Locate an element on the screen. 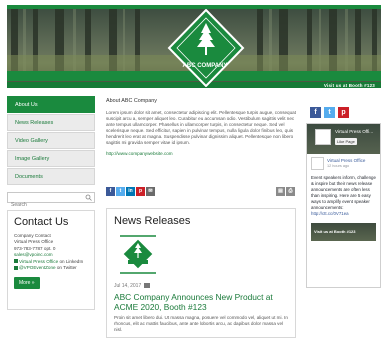 The height and width of the screenshot is (338, 388). like-page-button: Like Page is located at coordinates (346, 141).